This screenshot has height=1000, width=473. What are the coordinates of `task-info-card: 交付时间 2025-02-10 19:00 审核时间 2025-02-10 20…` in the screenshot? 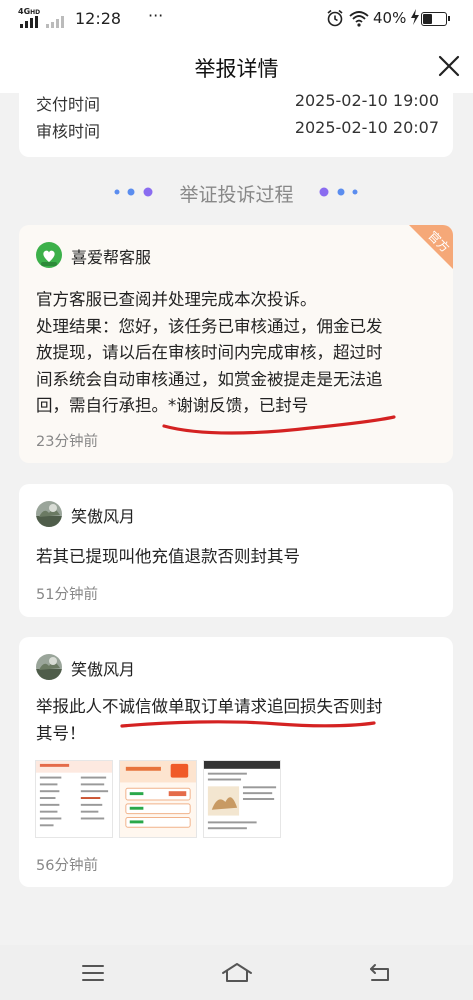 It's located at (236, 125).